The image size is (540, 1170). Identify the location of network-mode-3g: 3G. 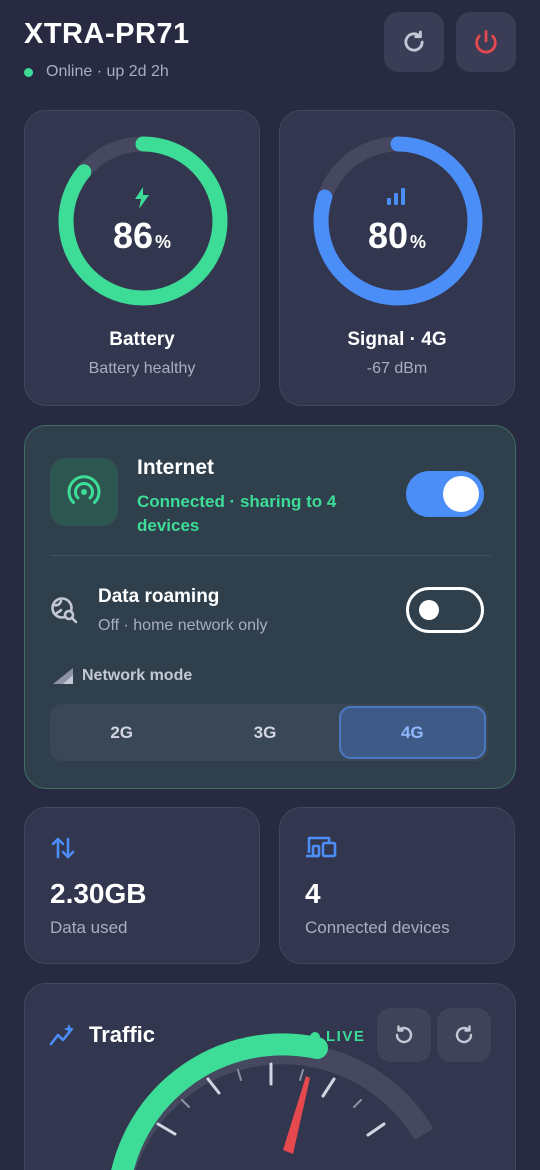
(264, 732).